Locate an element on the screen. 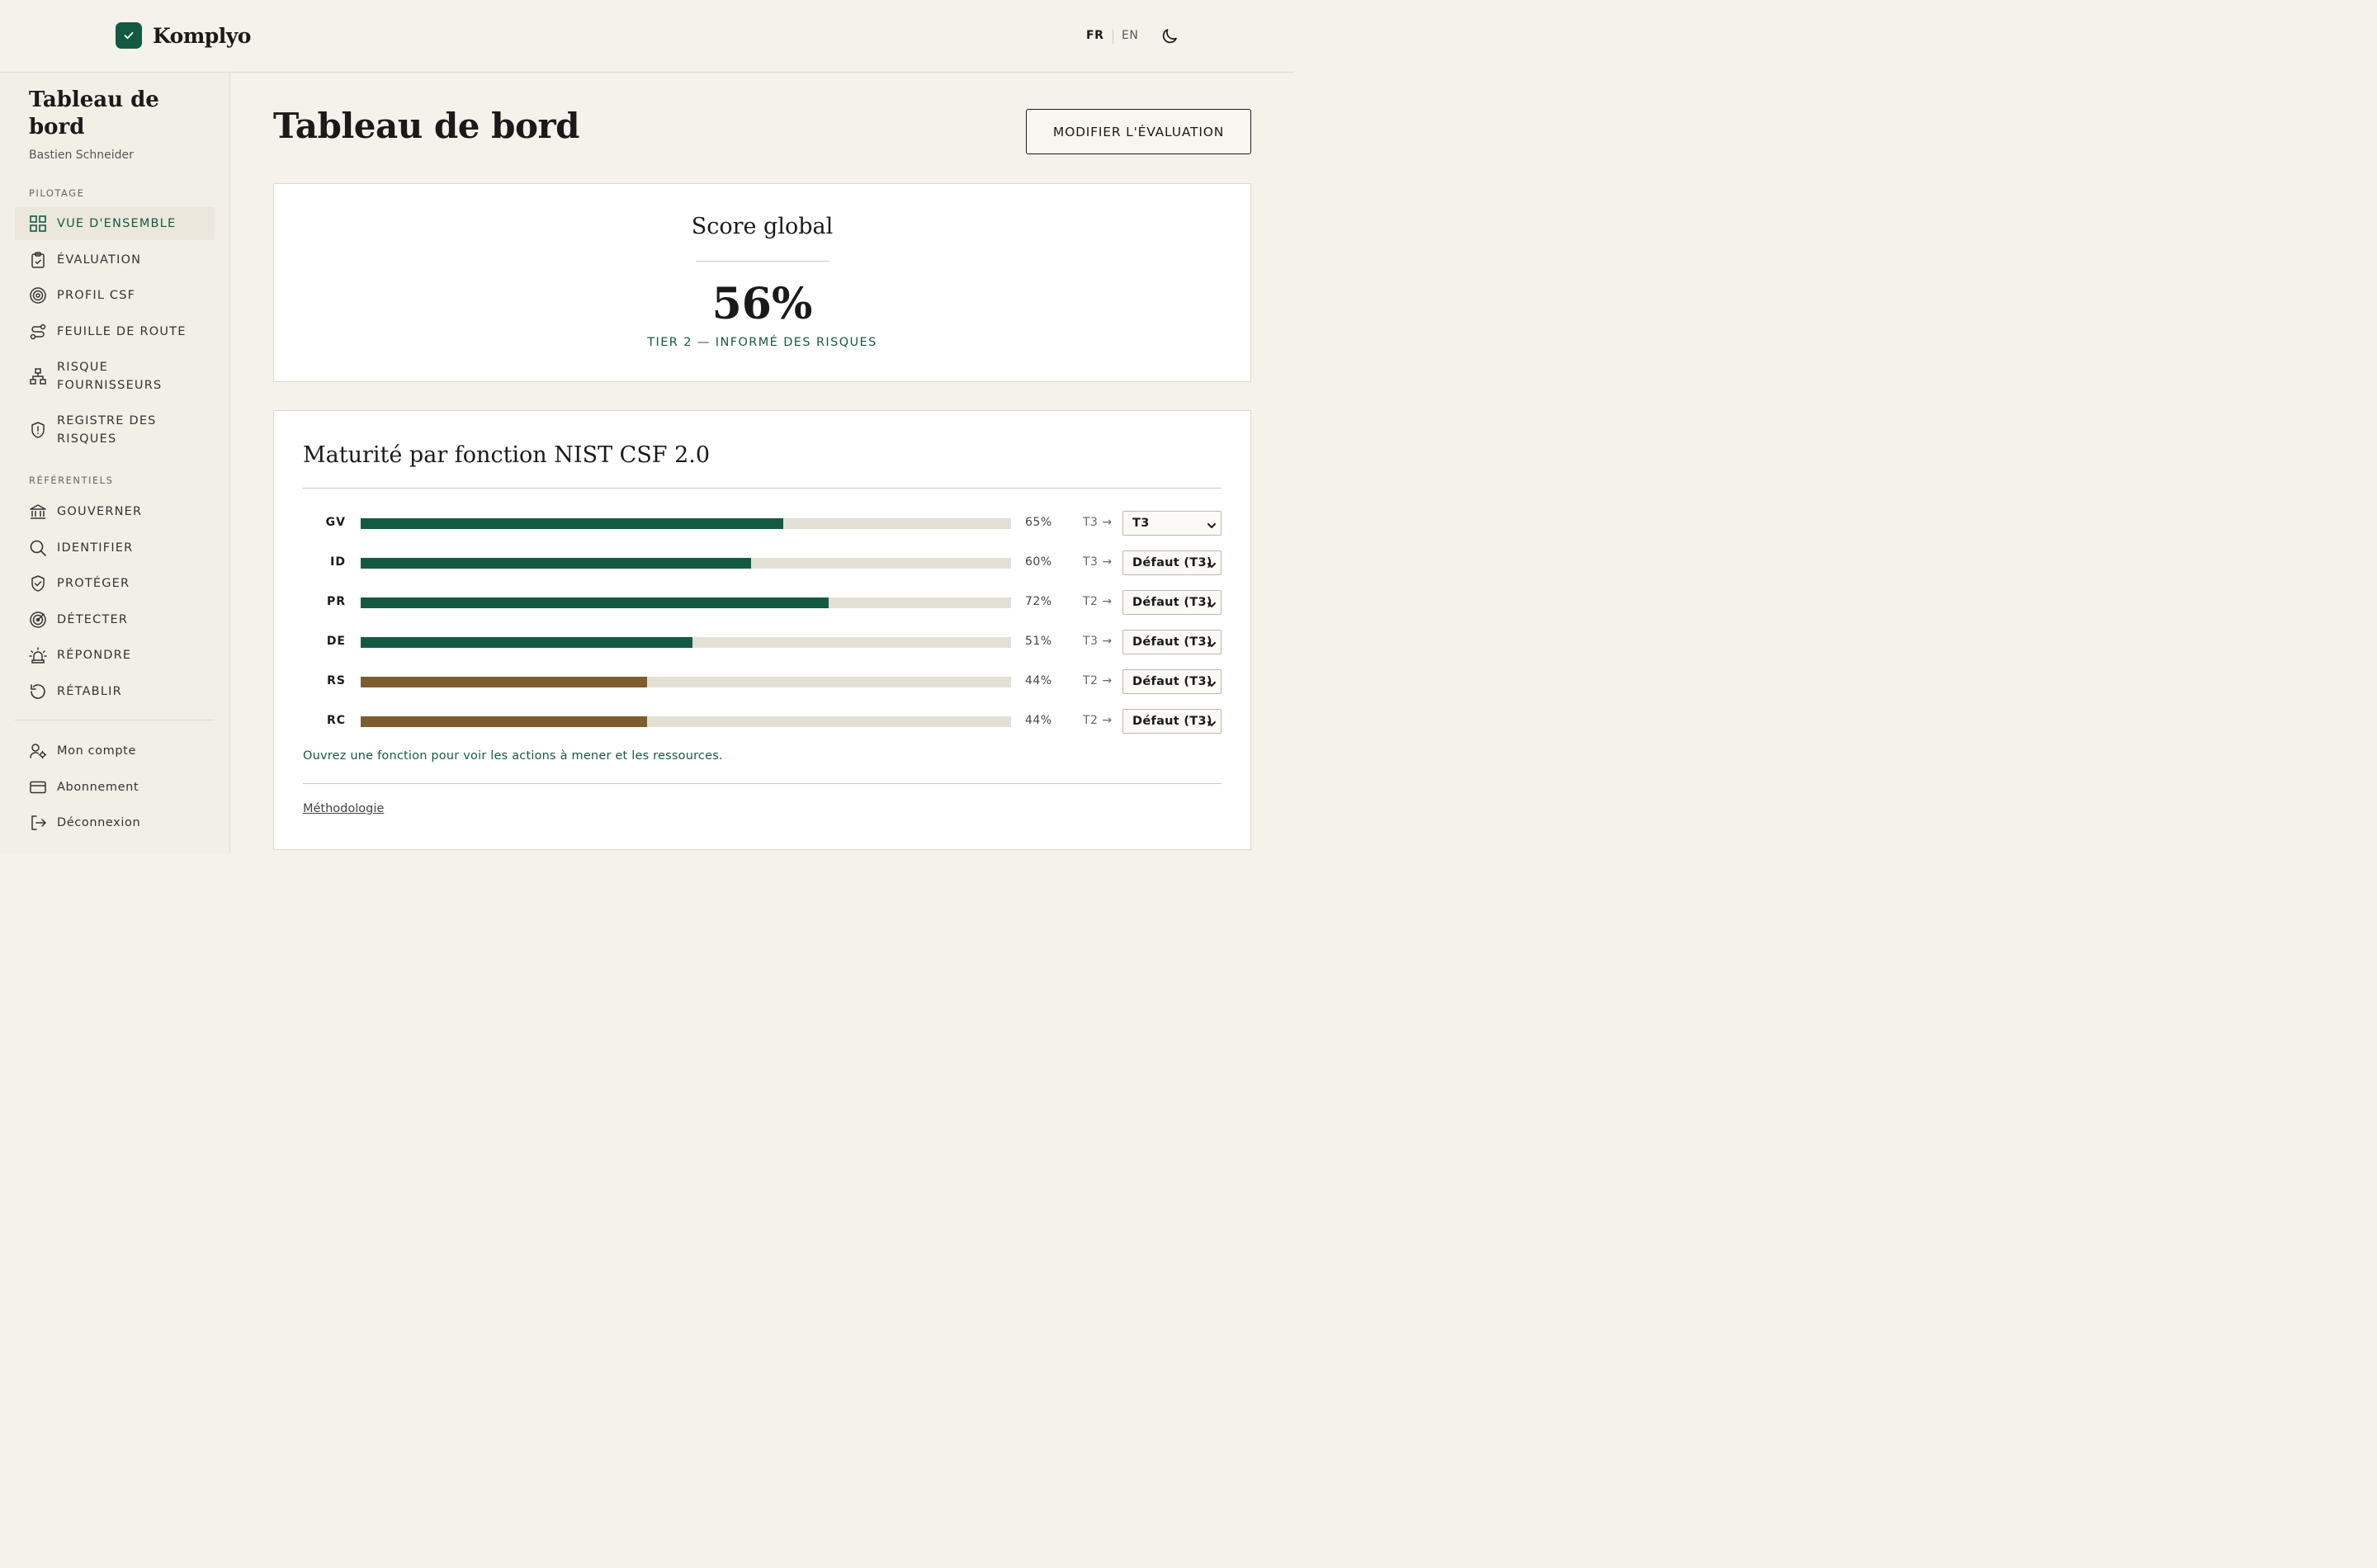 The height and width of the screenshot is (1568, 2377). nav-item-risque-fournisseurs: RISQUE FOURNISSEURS is located at coordinates (115, 376).